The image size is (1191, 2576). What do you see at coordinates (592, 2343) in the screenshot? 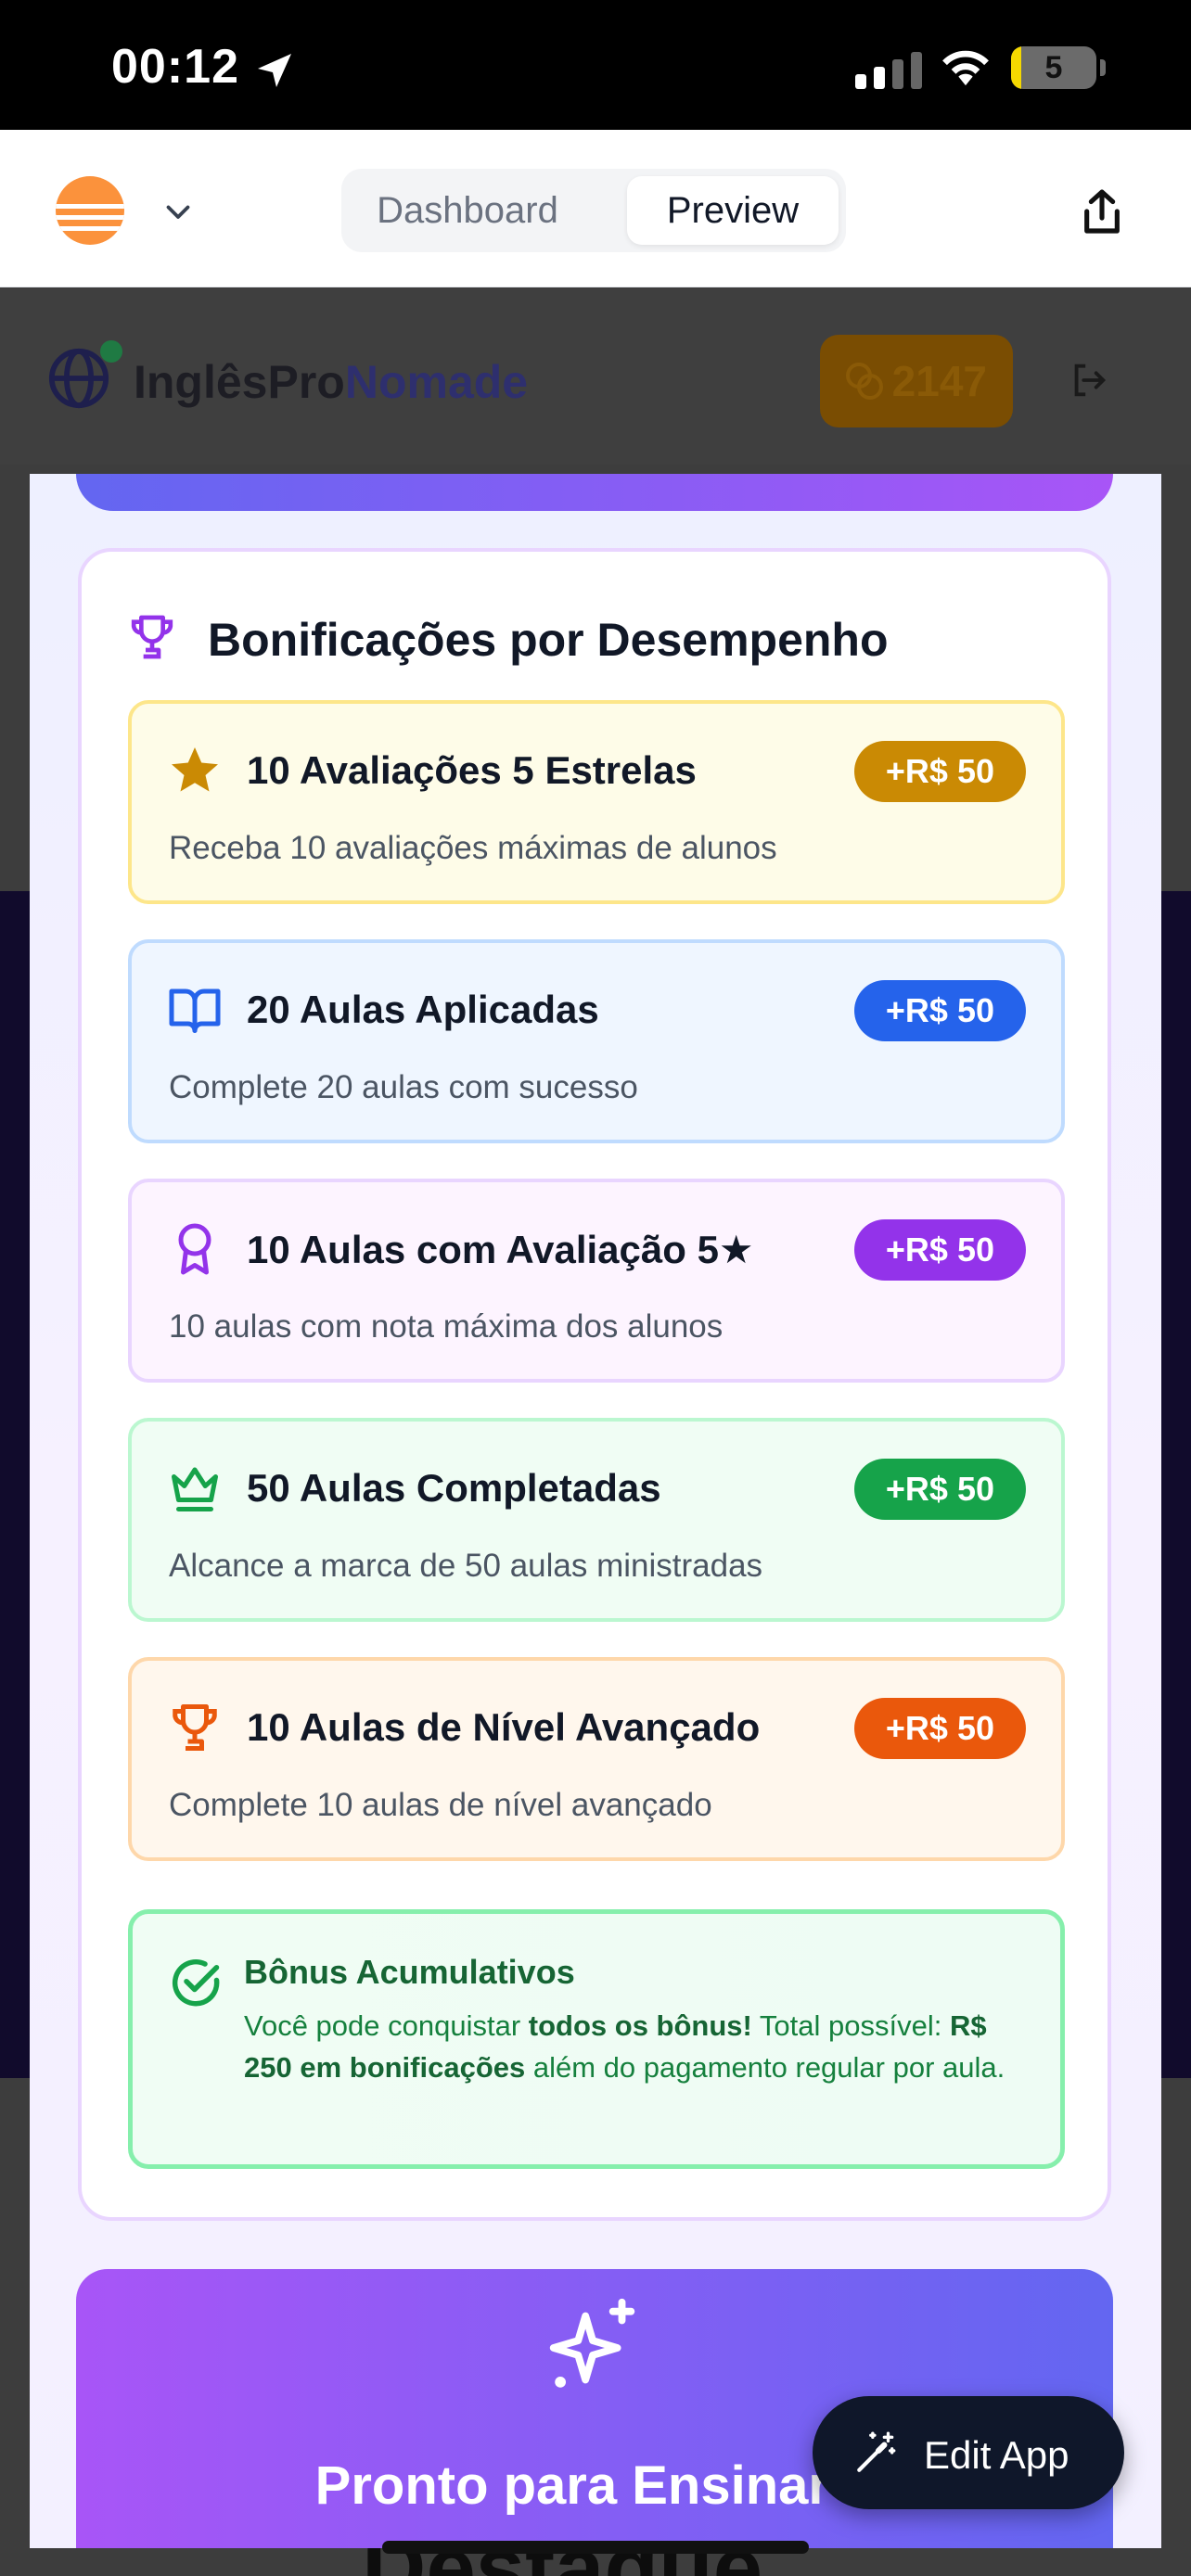
I see `sparkles-icon` at bounding box center [592, 2343].